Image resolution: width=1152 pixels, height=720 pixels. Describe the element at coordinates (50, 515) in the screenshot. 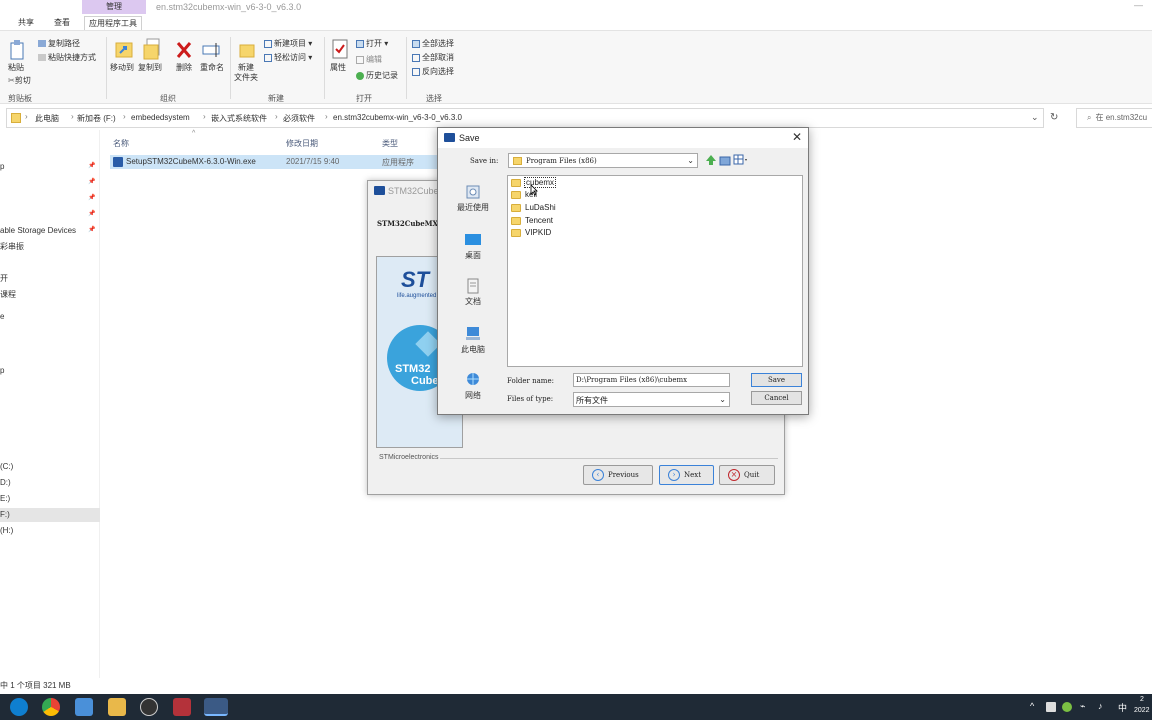

I see `nav-item: F:)` at that location.